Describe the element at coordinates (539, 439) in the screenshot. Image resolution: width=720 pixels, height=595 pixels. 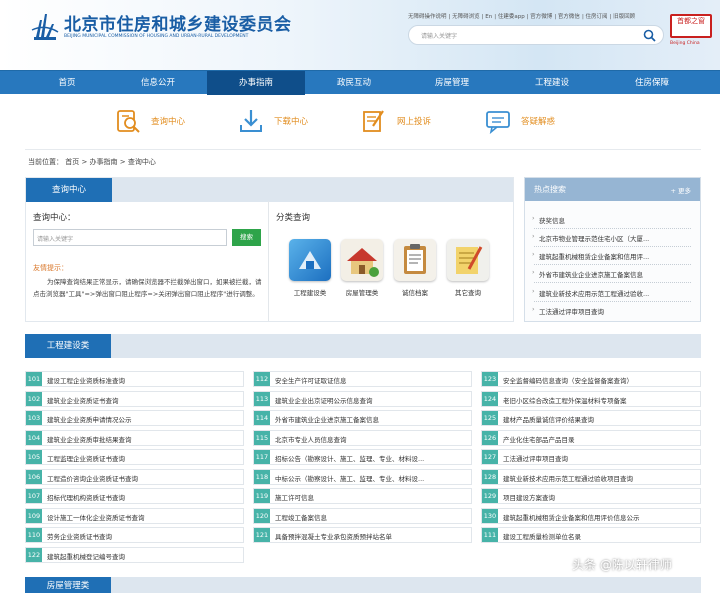
I see `item-label: 产业化住宅部品产品目录` at that location.